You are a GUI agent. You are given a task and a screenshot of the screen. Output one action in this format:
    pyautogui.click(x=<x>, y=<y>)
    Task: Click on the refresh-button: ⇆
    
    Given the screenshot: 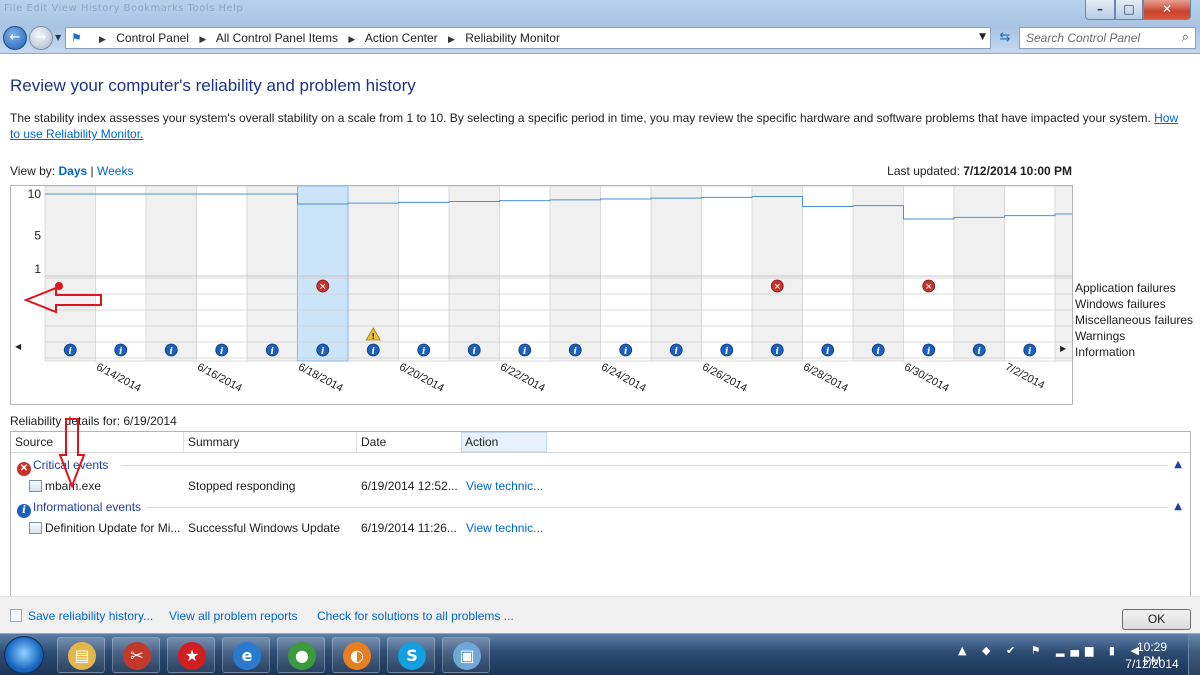 What is the action you would take?
    pyautogui.click(x=1005, y=38)
    